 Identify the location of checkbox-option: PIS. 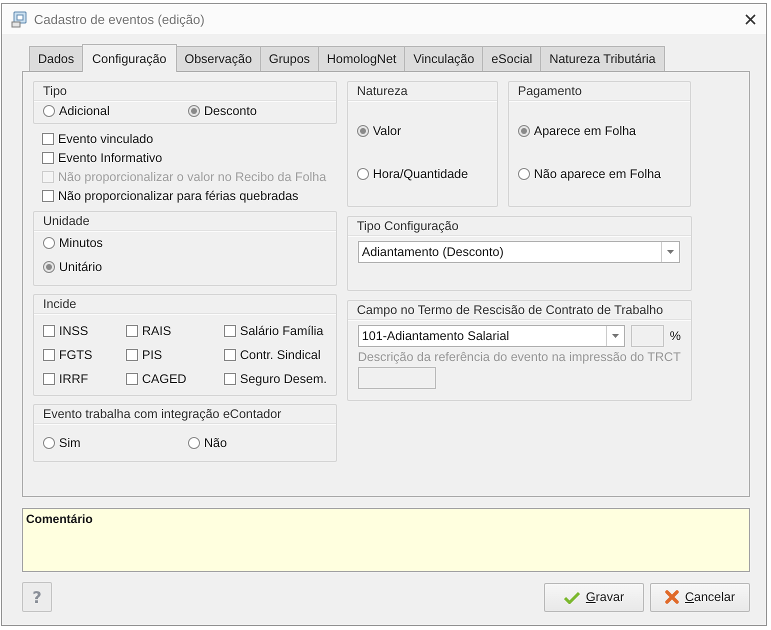
(170, 354).